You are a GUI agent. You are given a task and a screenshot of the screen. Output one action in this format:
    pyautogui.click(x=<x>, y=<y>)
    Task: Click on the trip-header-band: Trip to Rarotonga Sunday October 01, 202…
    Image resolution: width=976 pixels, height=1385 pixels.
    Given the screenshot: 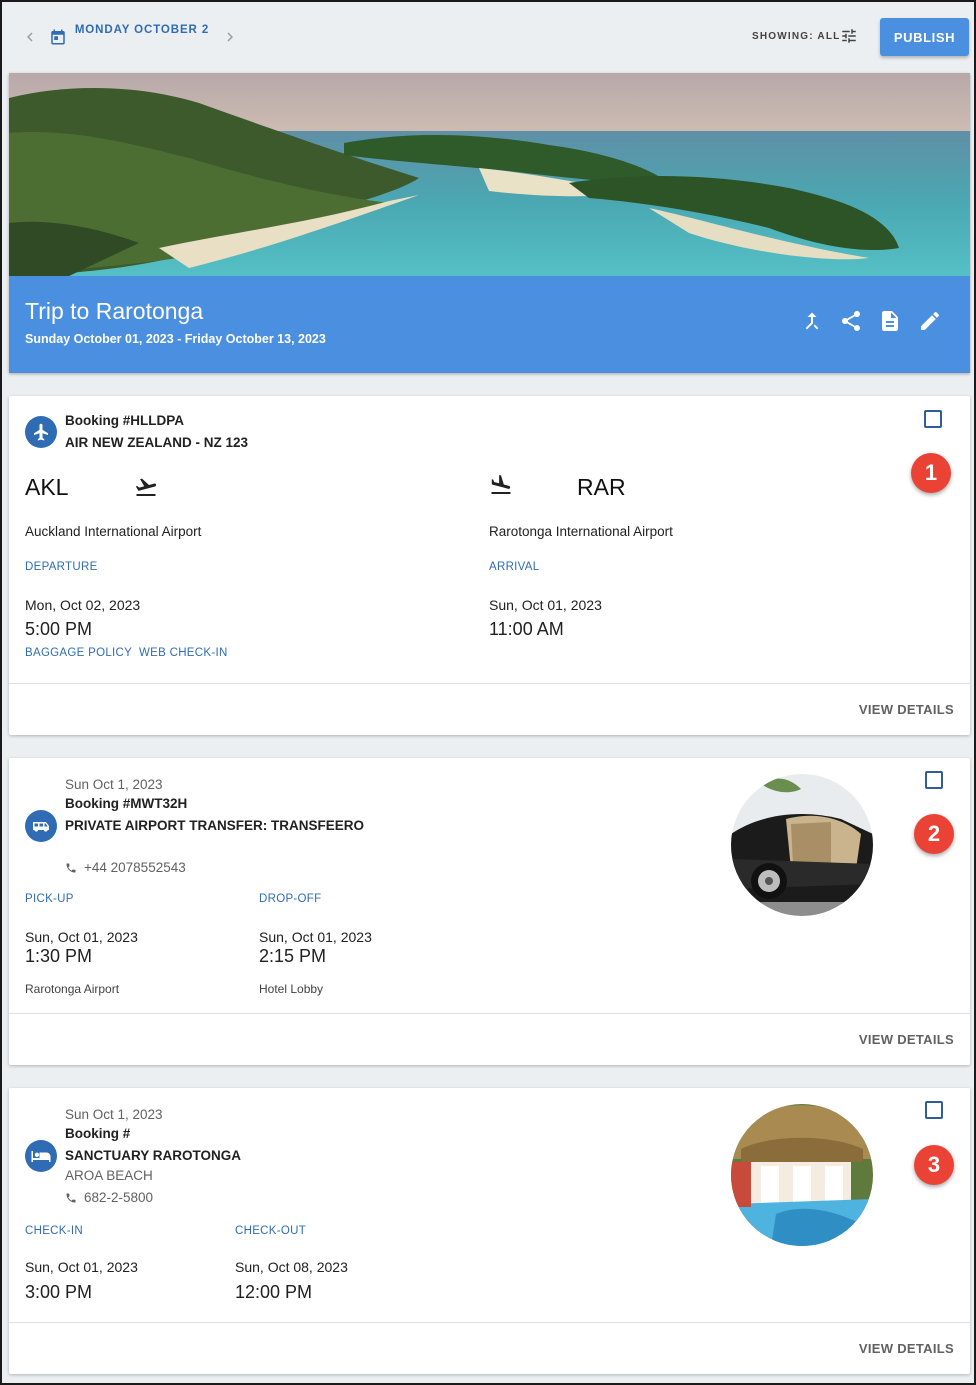 What is the action you would take?
    pyautogui.click(x=489, y=324)
    